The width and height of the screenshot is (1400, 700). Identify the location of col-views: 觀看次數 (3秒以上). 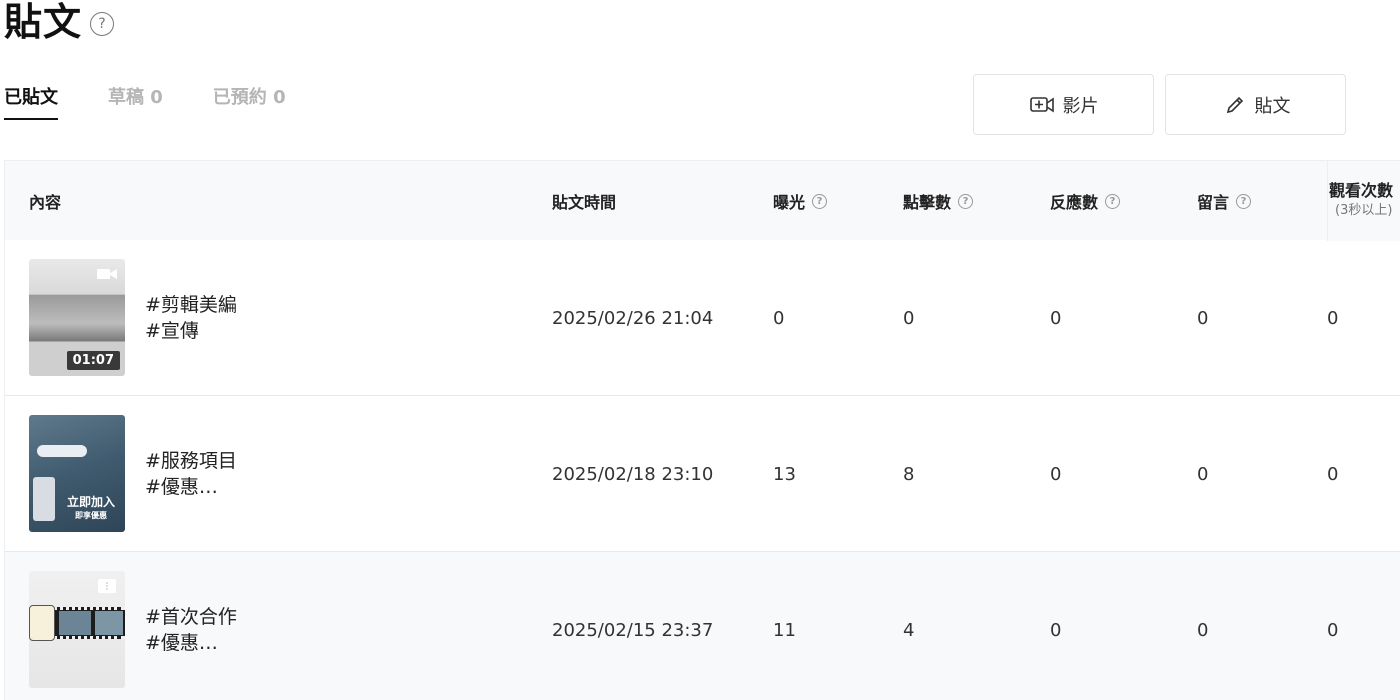
(1363, 201).